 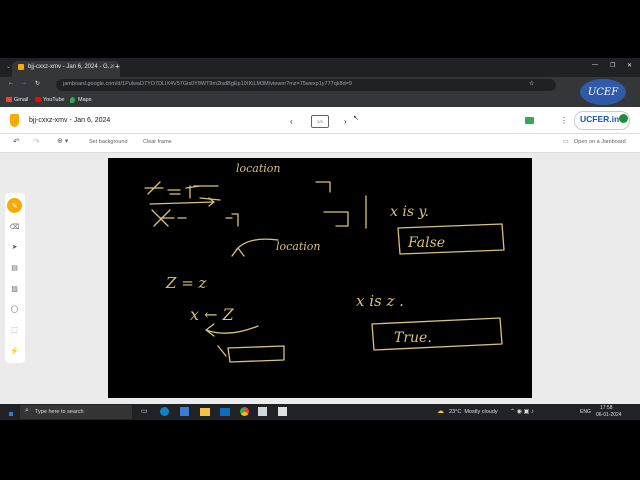 What do you see at coordinates (262, 411) in the screenshot?
I see `app-icon` at bounding box center [262, 411].